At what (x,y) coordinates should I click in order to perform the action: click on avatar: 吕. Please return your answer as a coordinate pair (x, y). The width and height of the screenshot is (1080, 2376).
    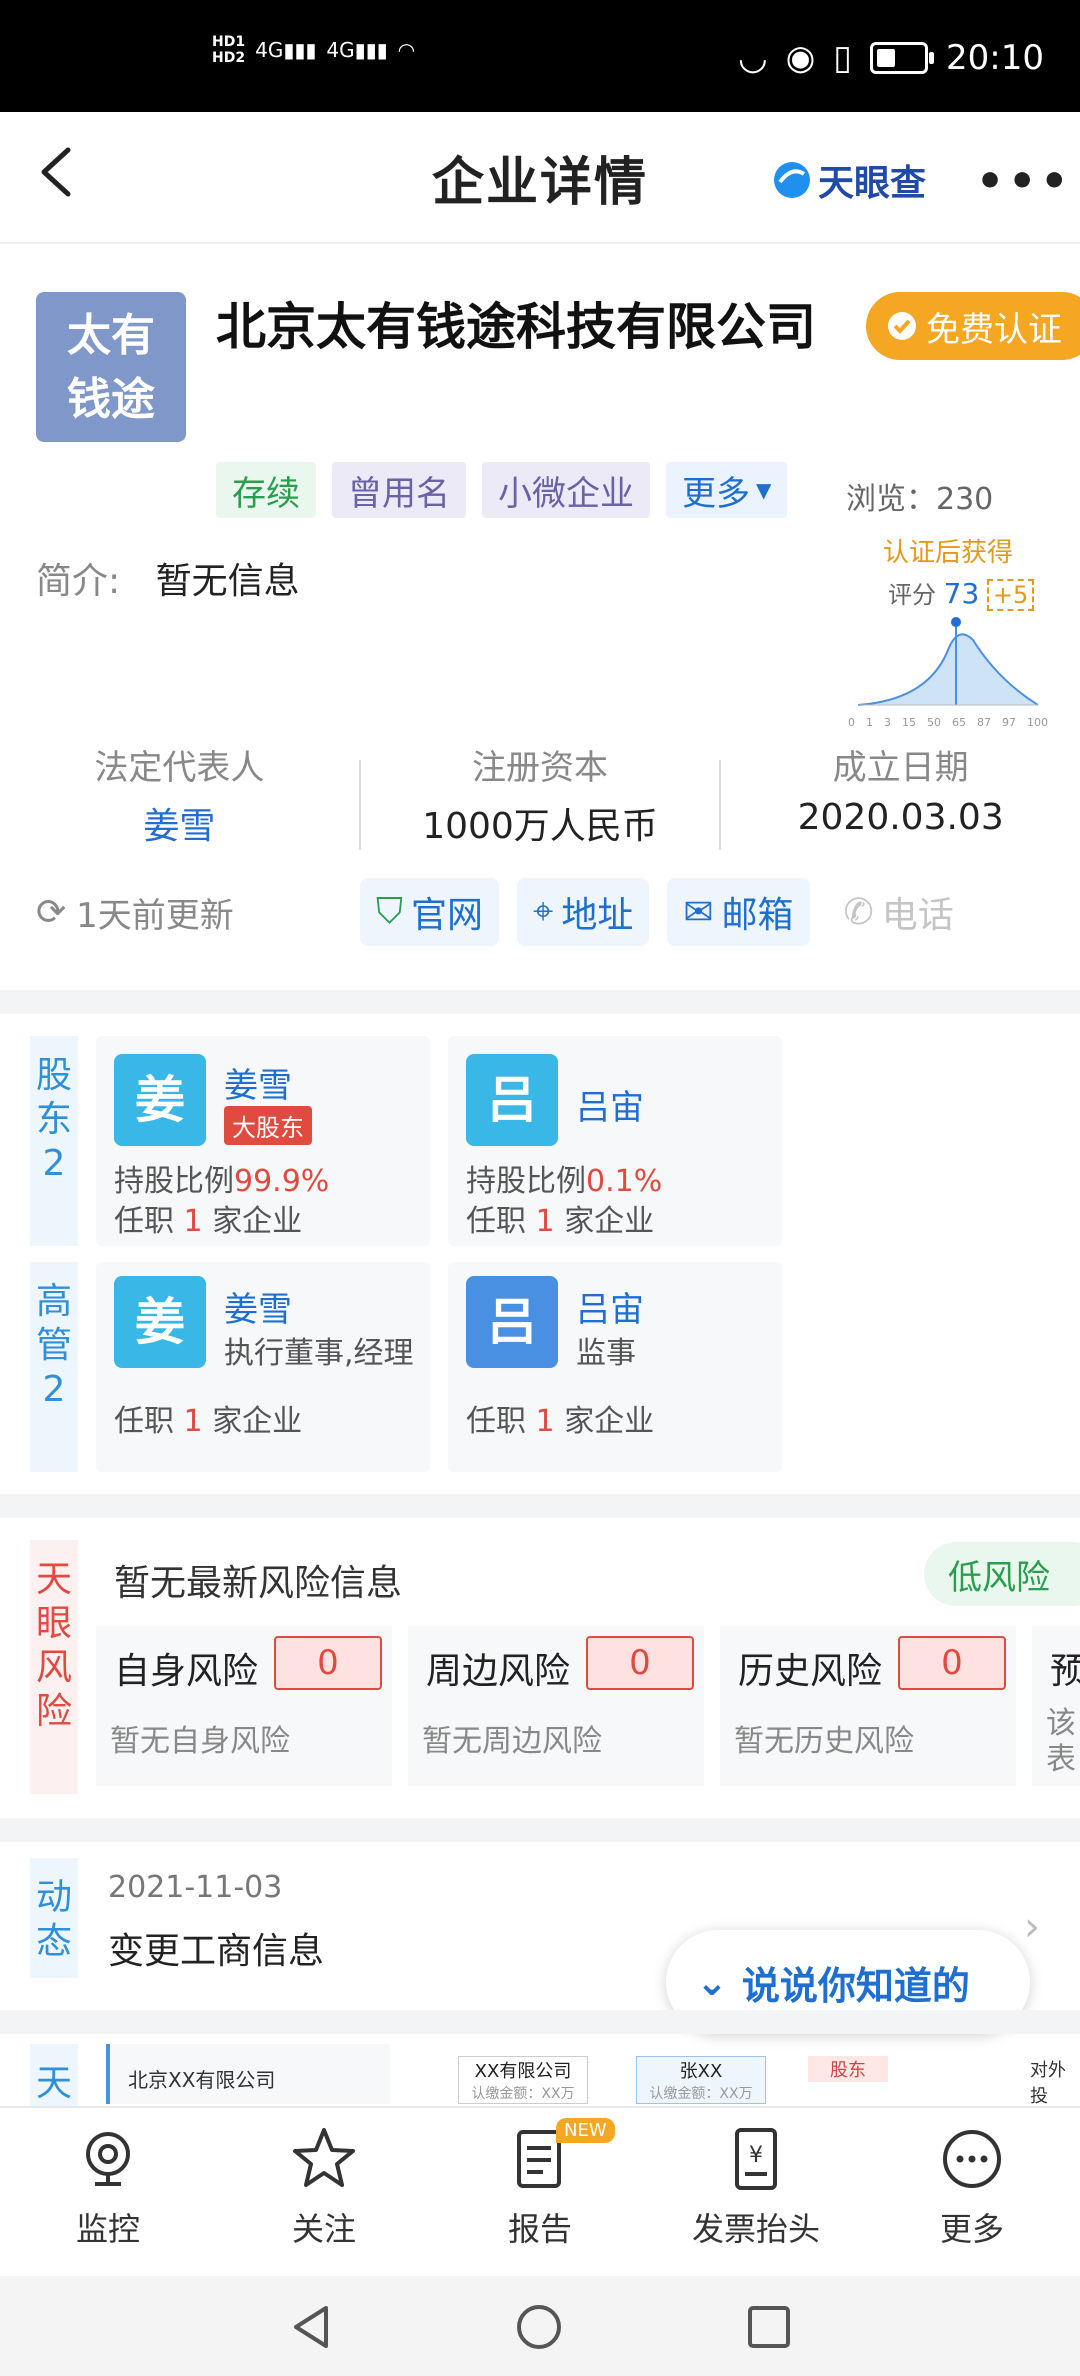
    Looking at the image, I should click on (512, 1322).